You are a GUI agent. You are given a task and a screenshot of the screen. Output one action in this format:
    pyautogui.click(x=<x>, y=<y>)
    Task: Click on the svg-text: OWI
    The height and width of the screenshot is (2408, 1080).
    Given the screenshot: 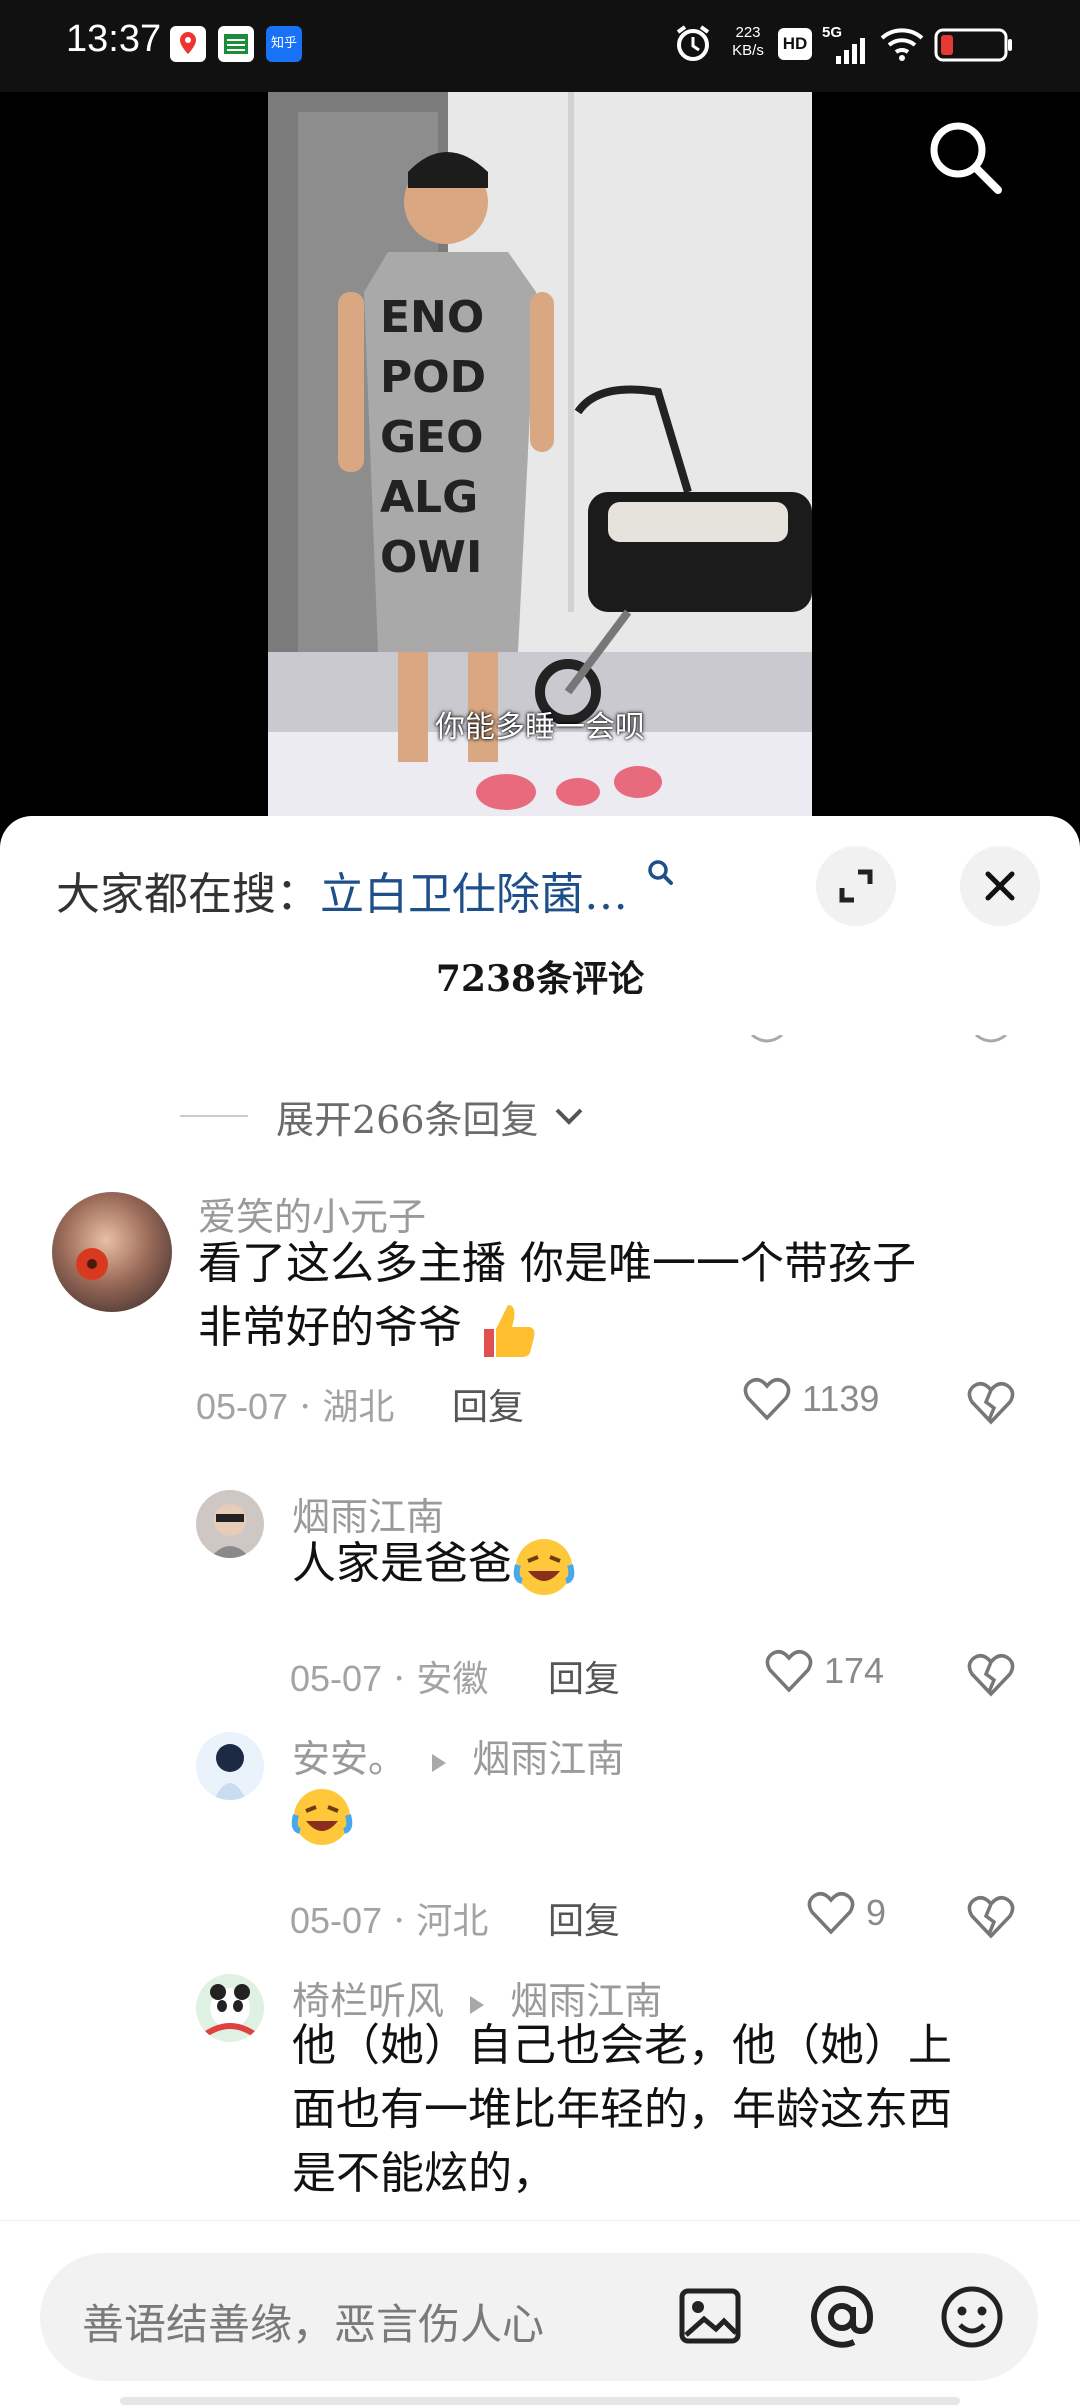 What is the action you would take?
    pyautogui.click(x=431, y=557)
    